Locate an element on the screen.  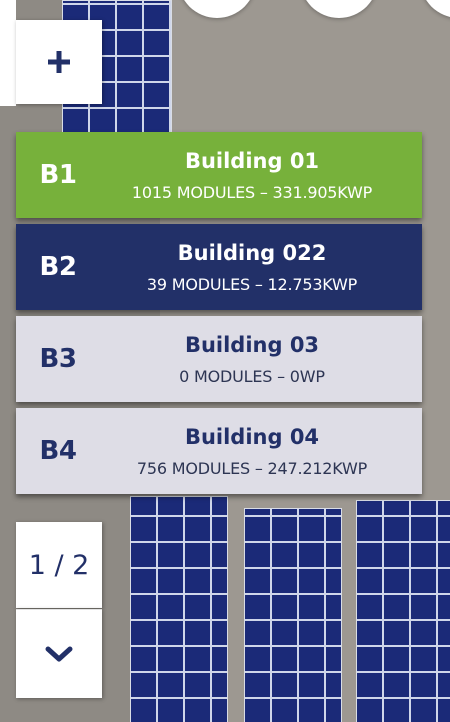
chevron-down-icon is located at coordinates (59, 654).